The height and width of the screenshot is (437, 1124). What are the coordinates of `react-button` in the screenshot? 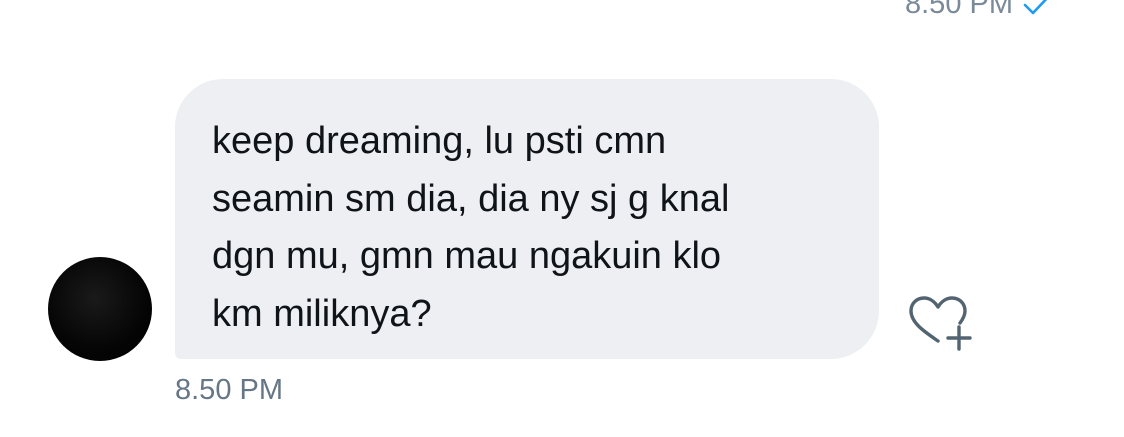 It's located at (940, 323).